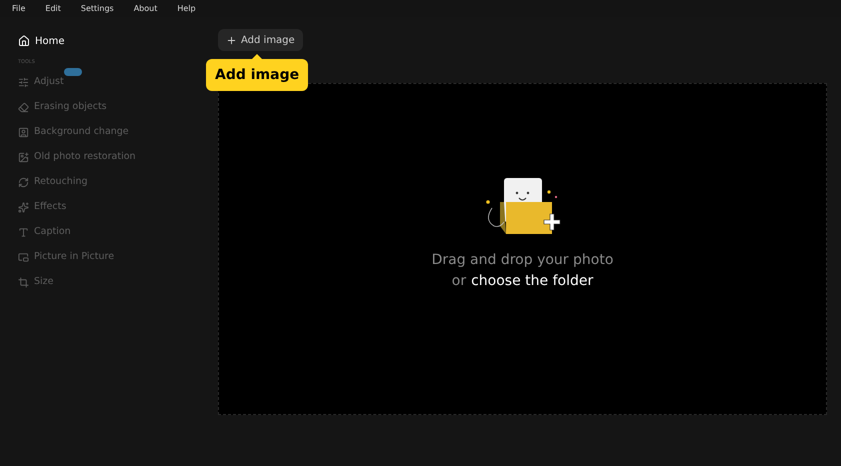 This screenshot has height=466, width=841. What do you see at coordinates (23, 207) in the screenshot?
I see `sparkles-icon` at bounding box center [23, 207].